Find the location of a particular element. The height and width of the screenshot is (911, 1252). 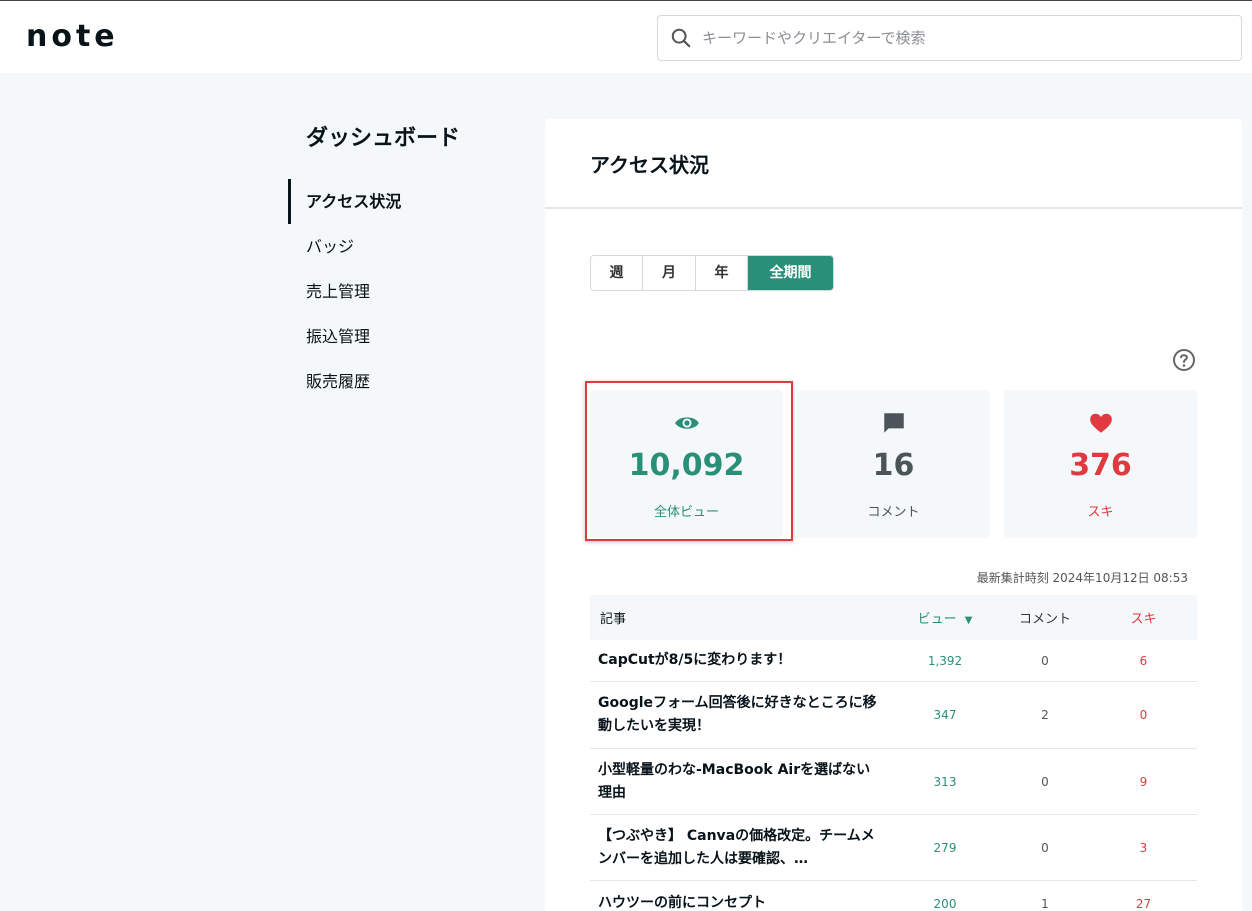

sidebar-item-access: アクセス状況 is located at coordinates (398, 201).